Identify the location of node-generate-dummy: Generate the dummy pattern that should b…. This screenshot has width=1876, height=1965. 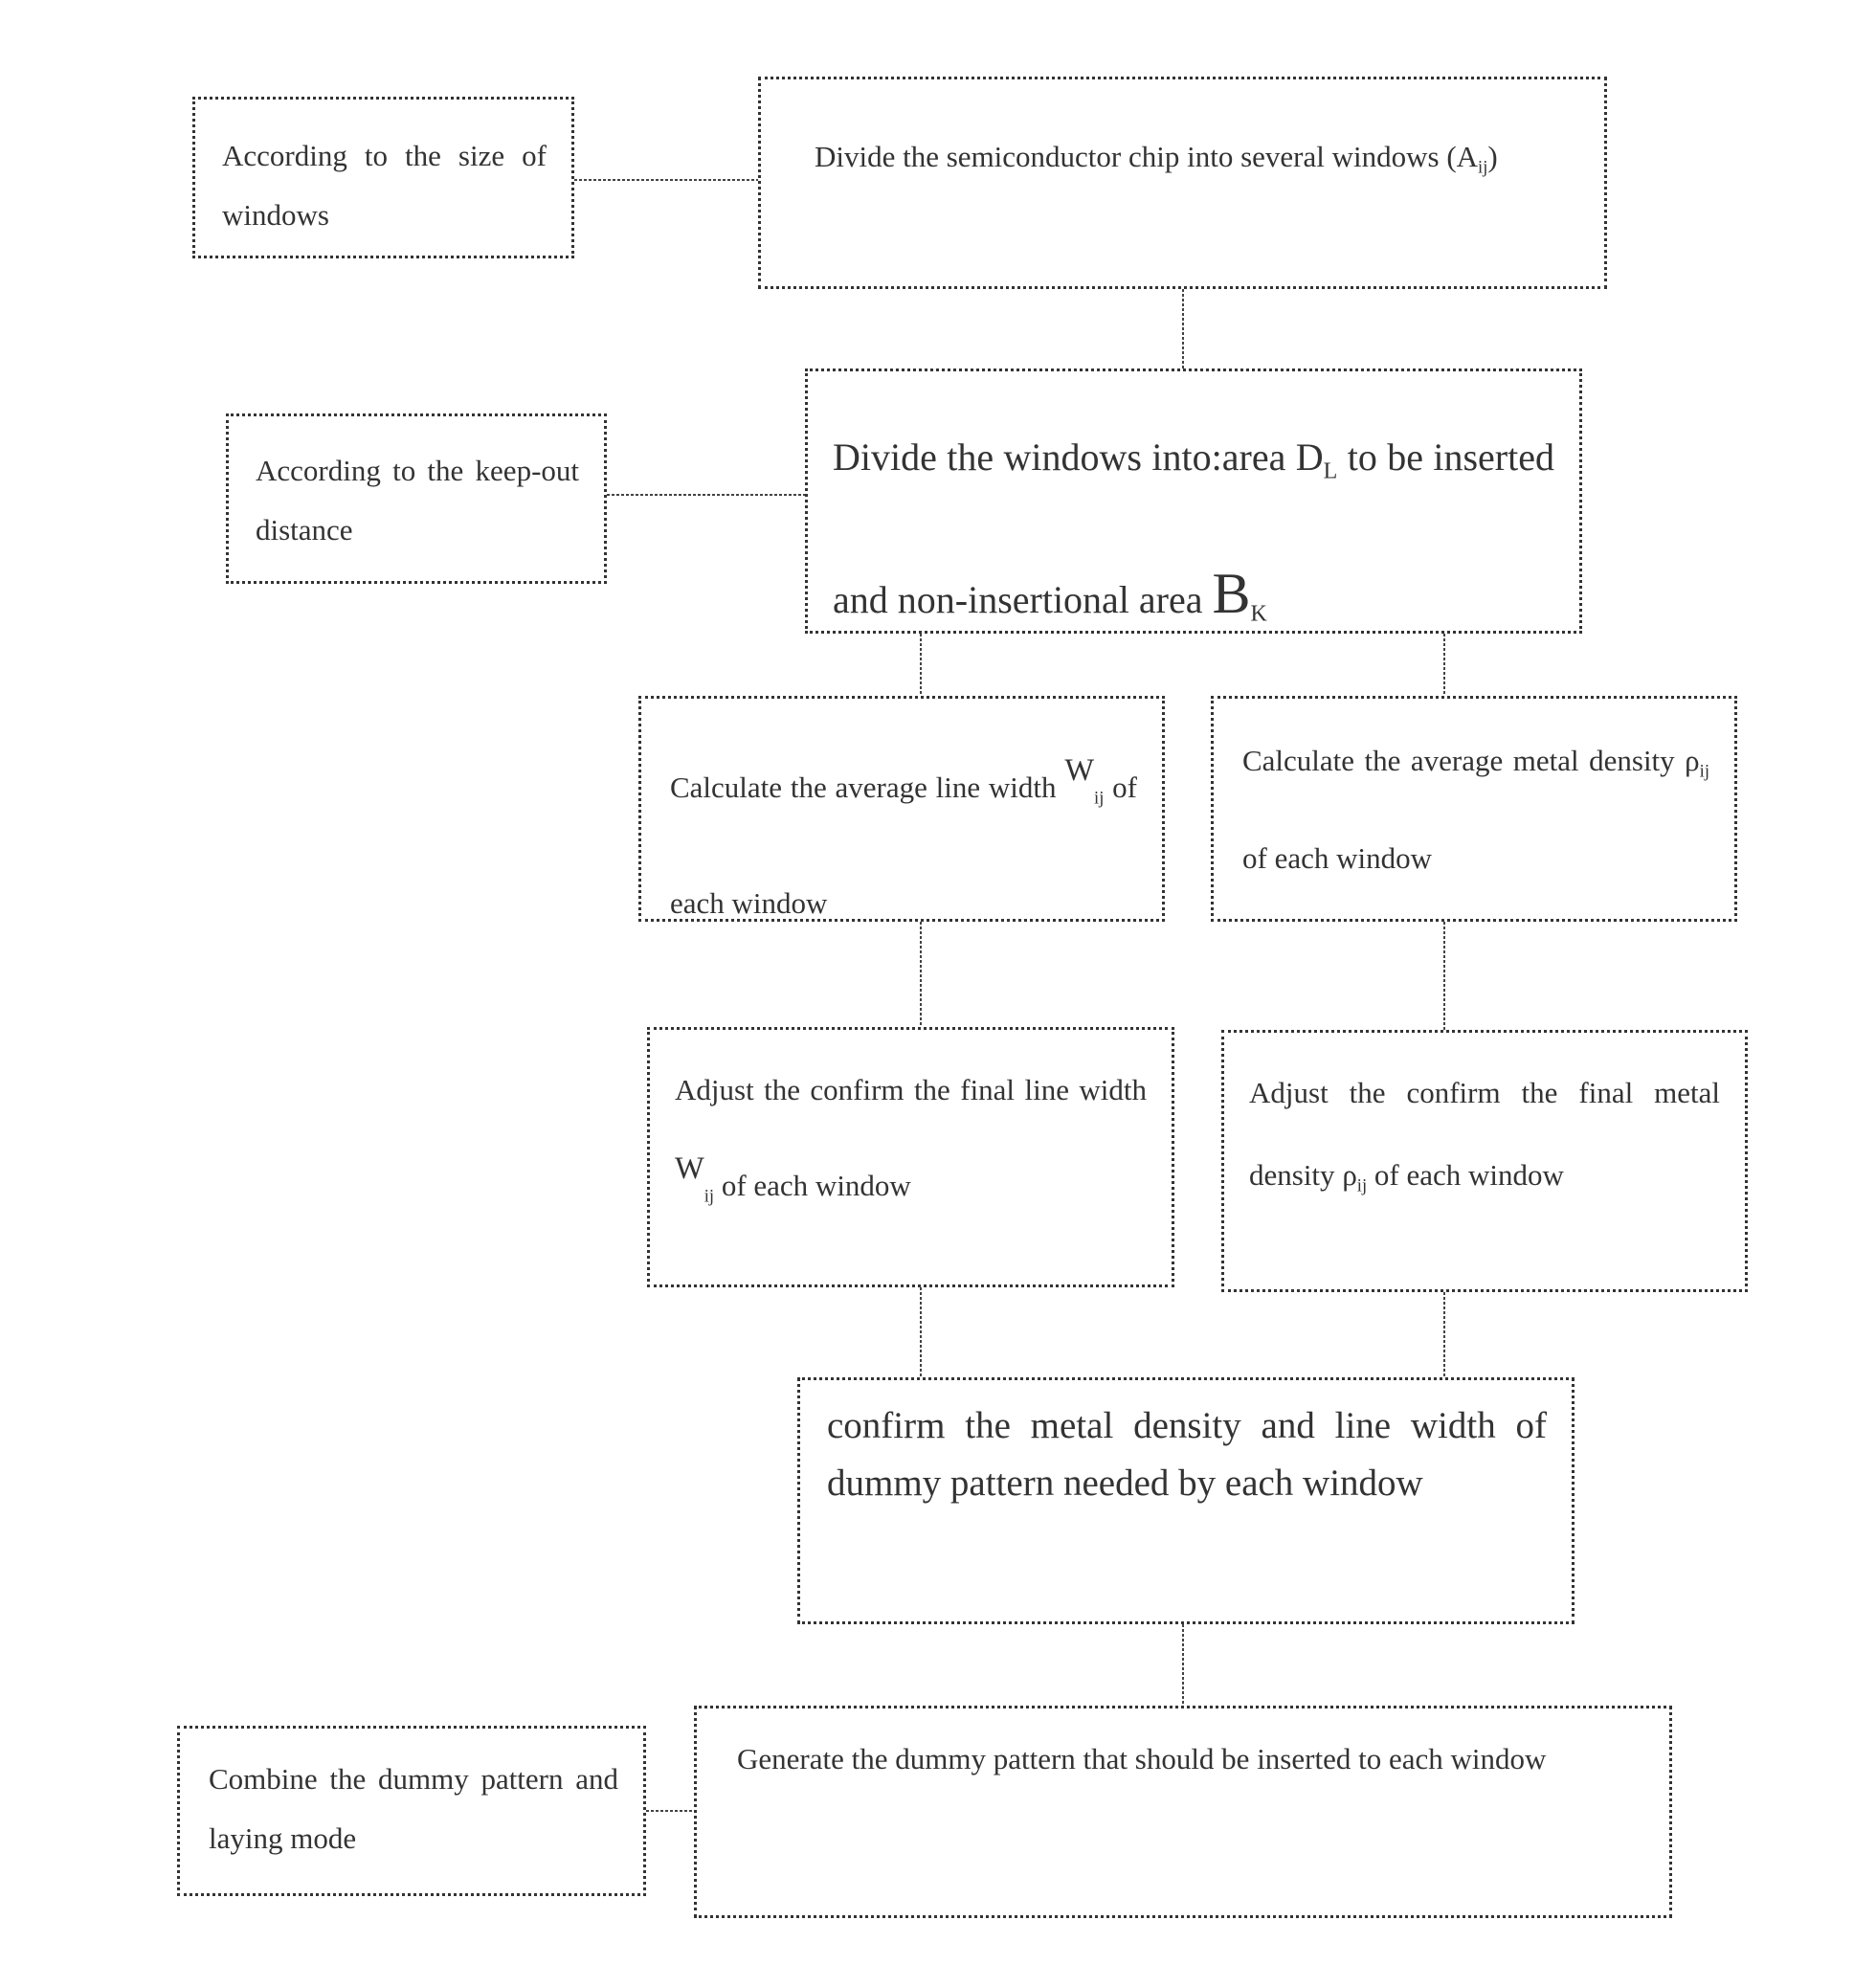
(1183, 1812).